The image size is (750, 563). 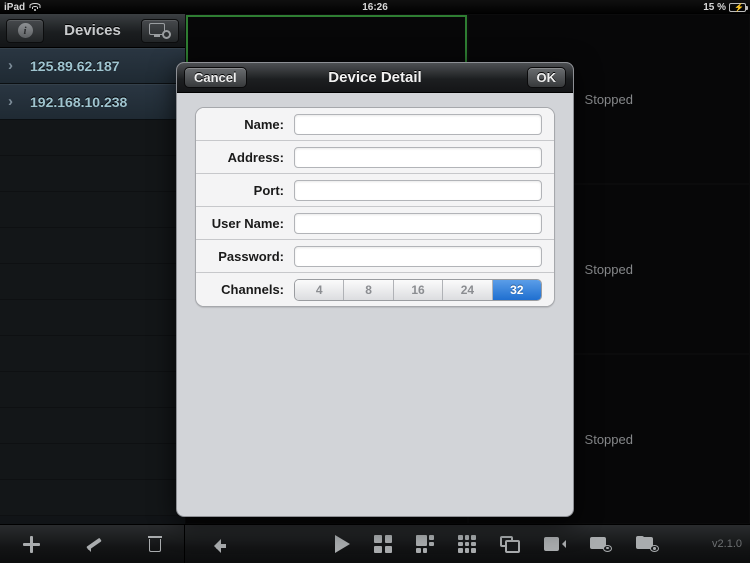 I want to click on fullscreen-button, so click(x=510, y=544).